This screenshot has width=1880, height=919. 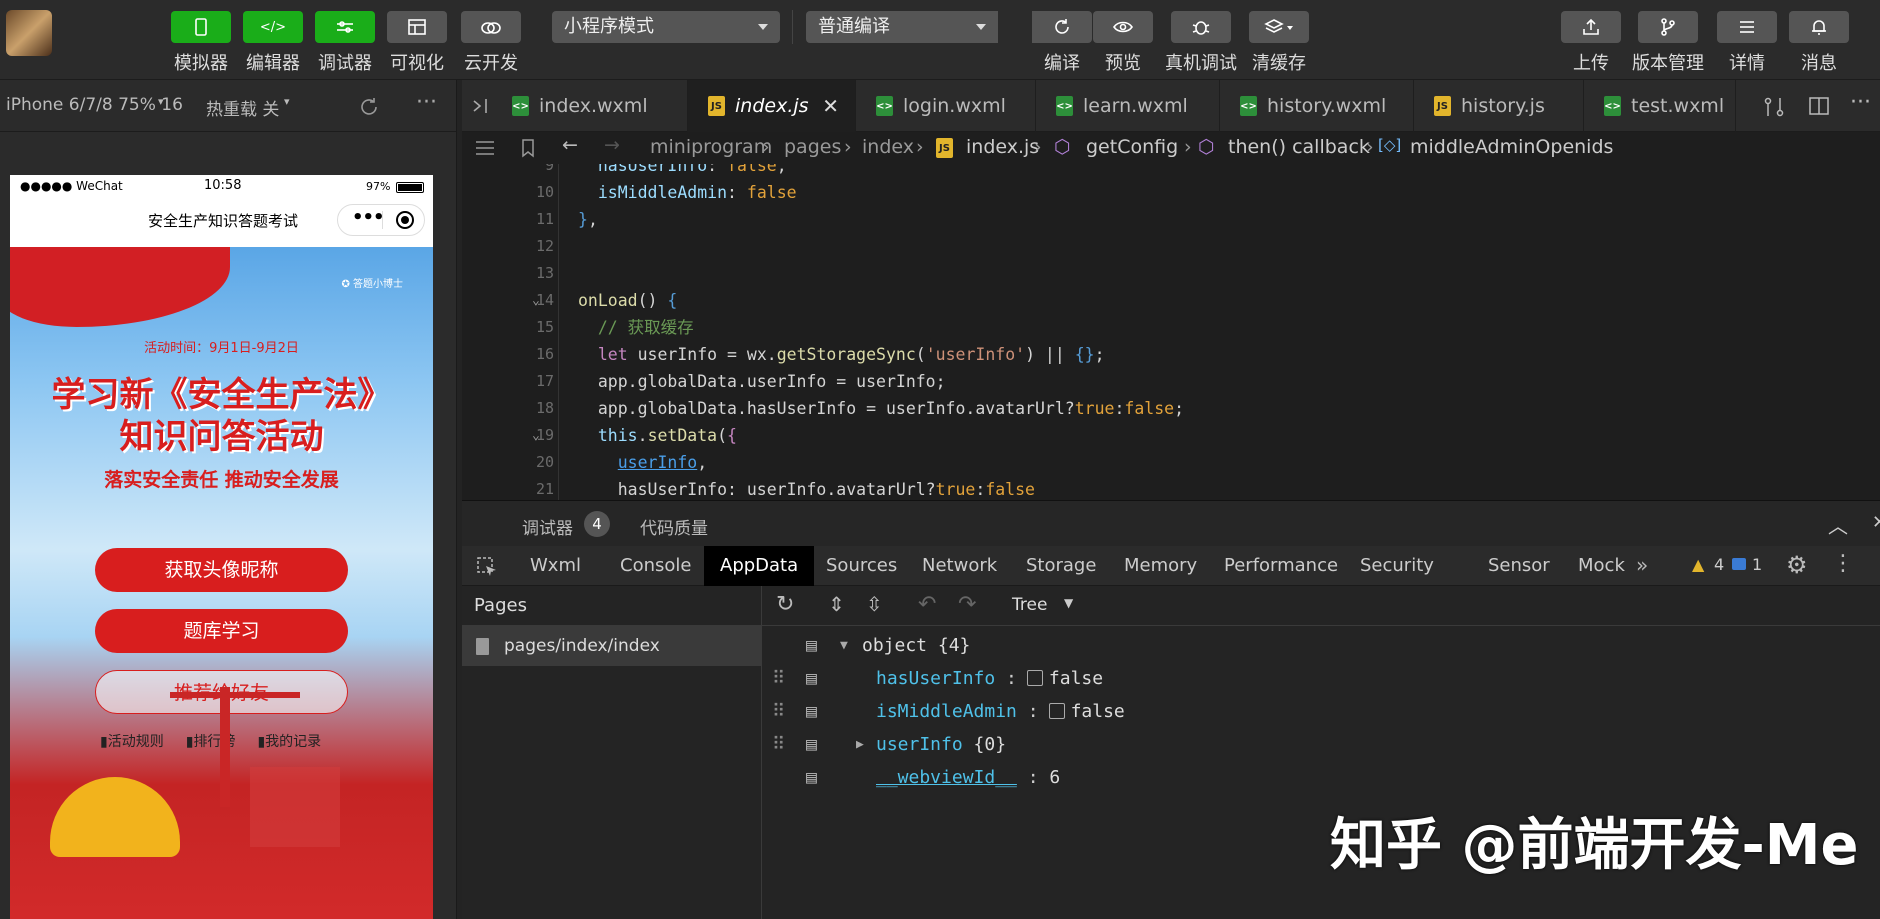 What do you see at coordinates (972, 712) in the screenshot?
I see `tree-row: ⠿ ▤ isMiddleAdmin : false` at bounding box center [972, 712].